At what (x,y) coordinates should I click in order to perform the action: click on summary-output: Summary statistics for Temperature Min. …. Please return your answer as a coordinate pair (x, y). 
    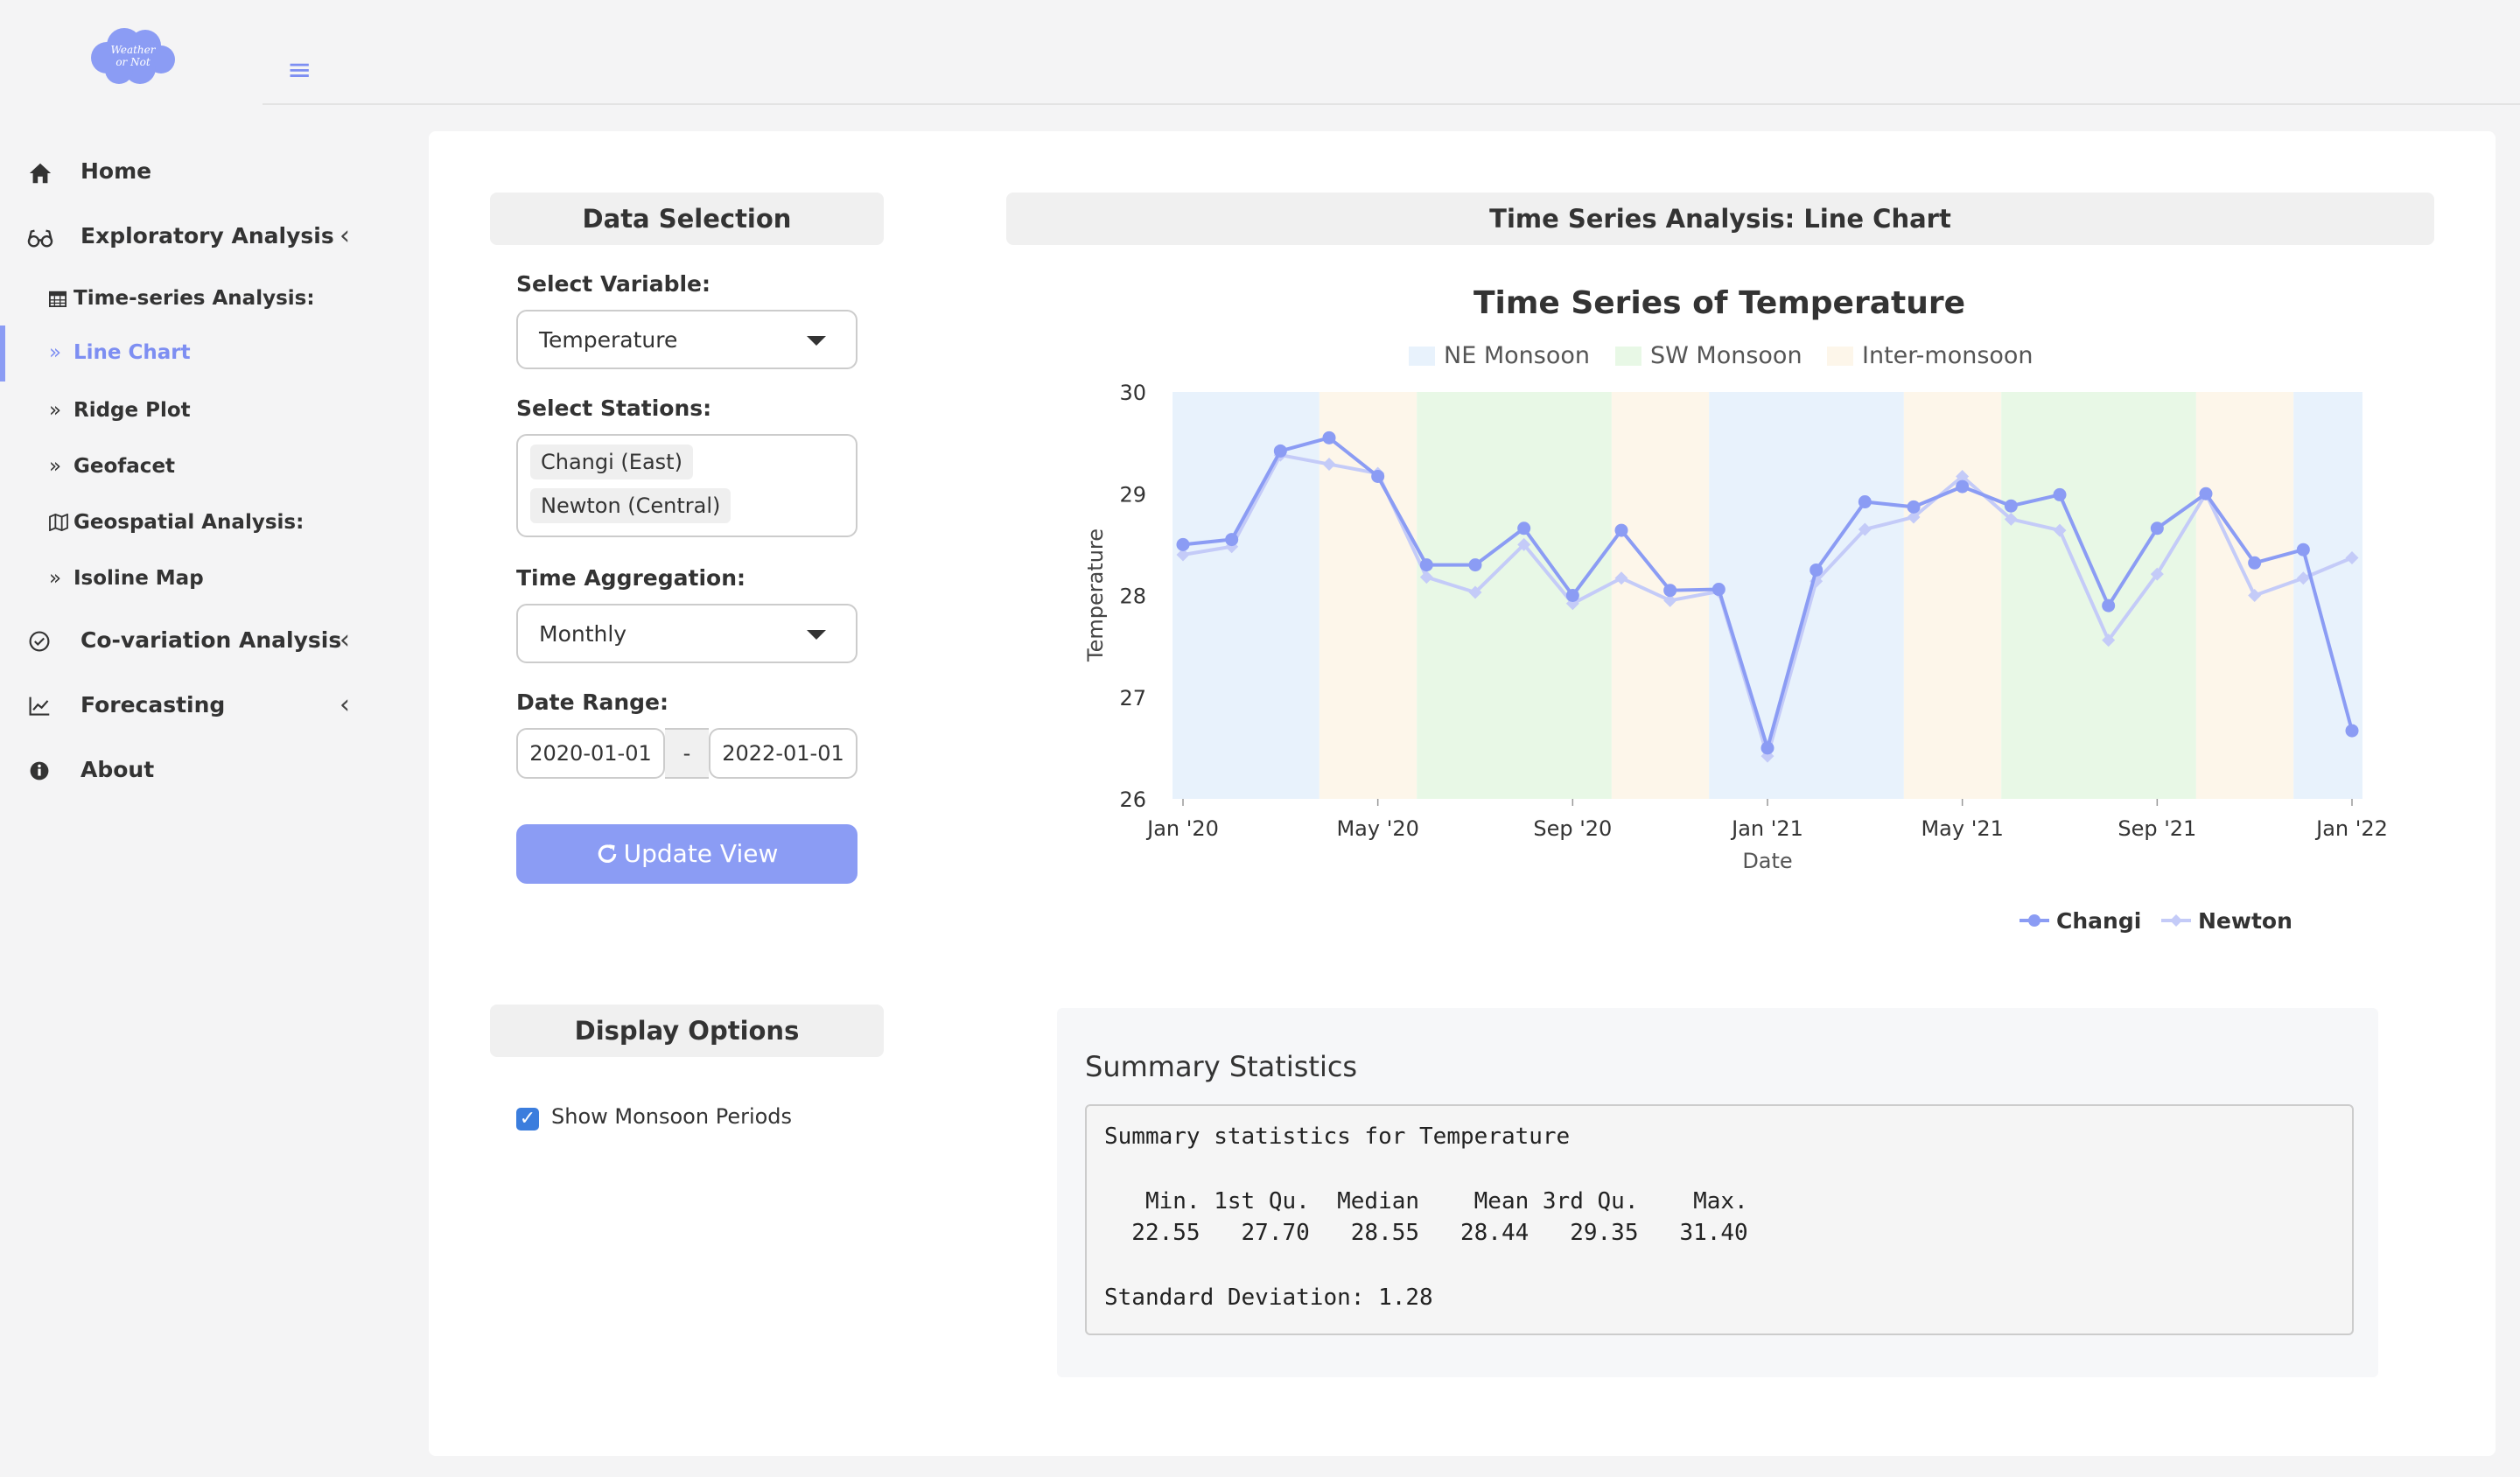
    Looking at the image, I should click on (1719, 1219).